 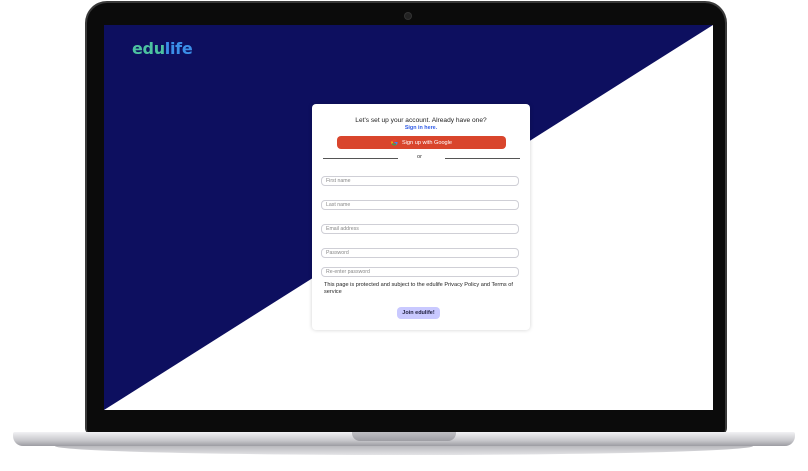 What do you see at coordinates (420, 181) in the screenshot?
I see `first-name-input` at bounding box center [420, 181].